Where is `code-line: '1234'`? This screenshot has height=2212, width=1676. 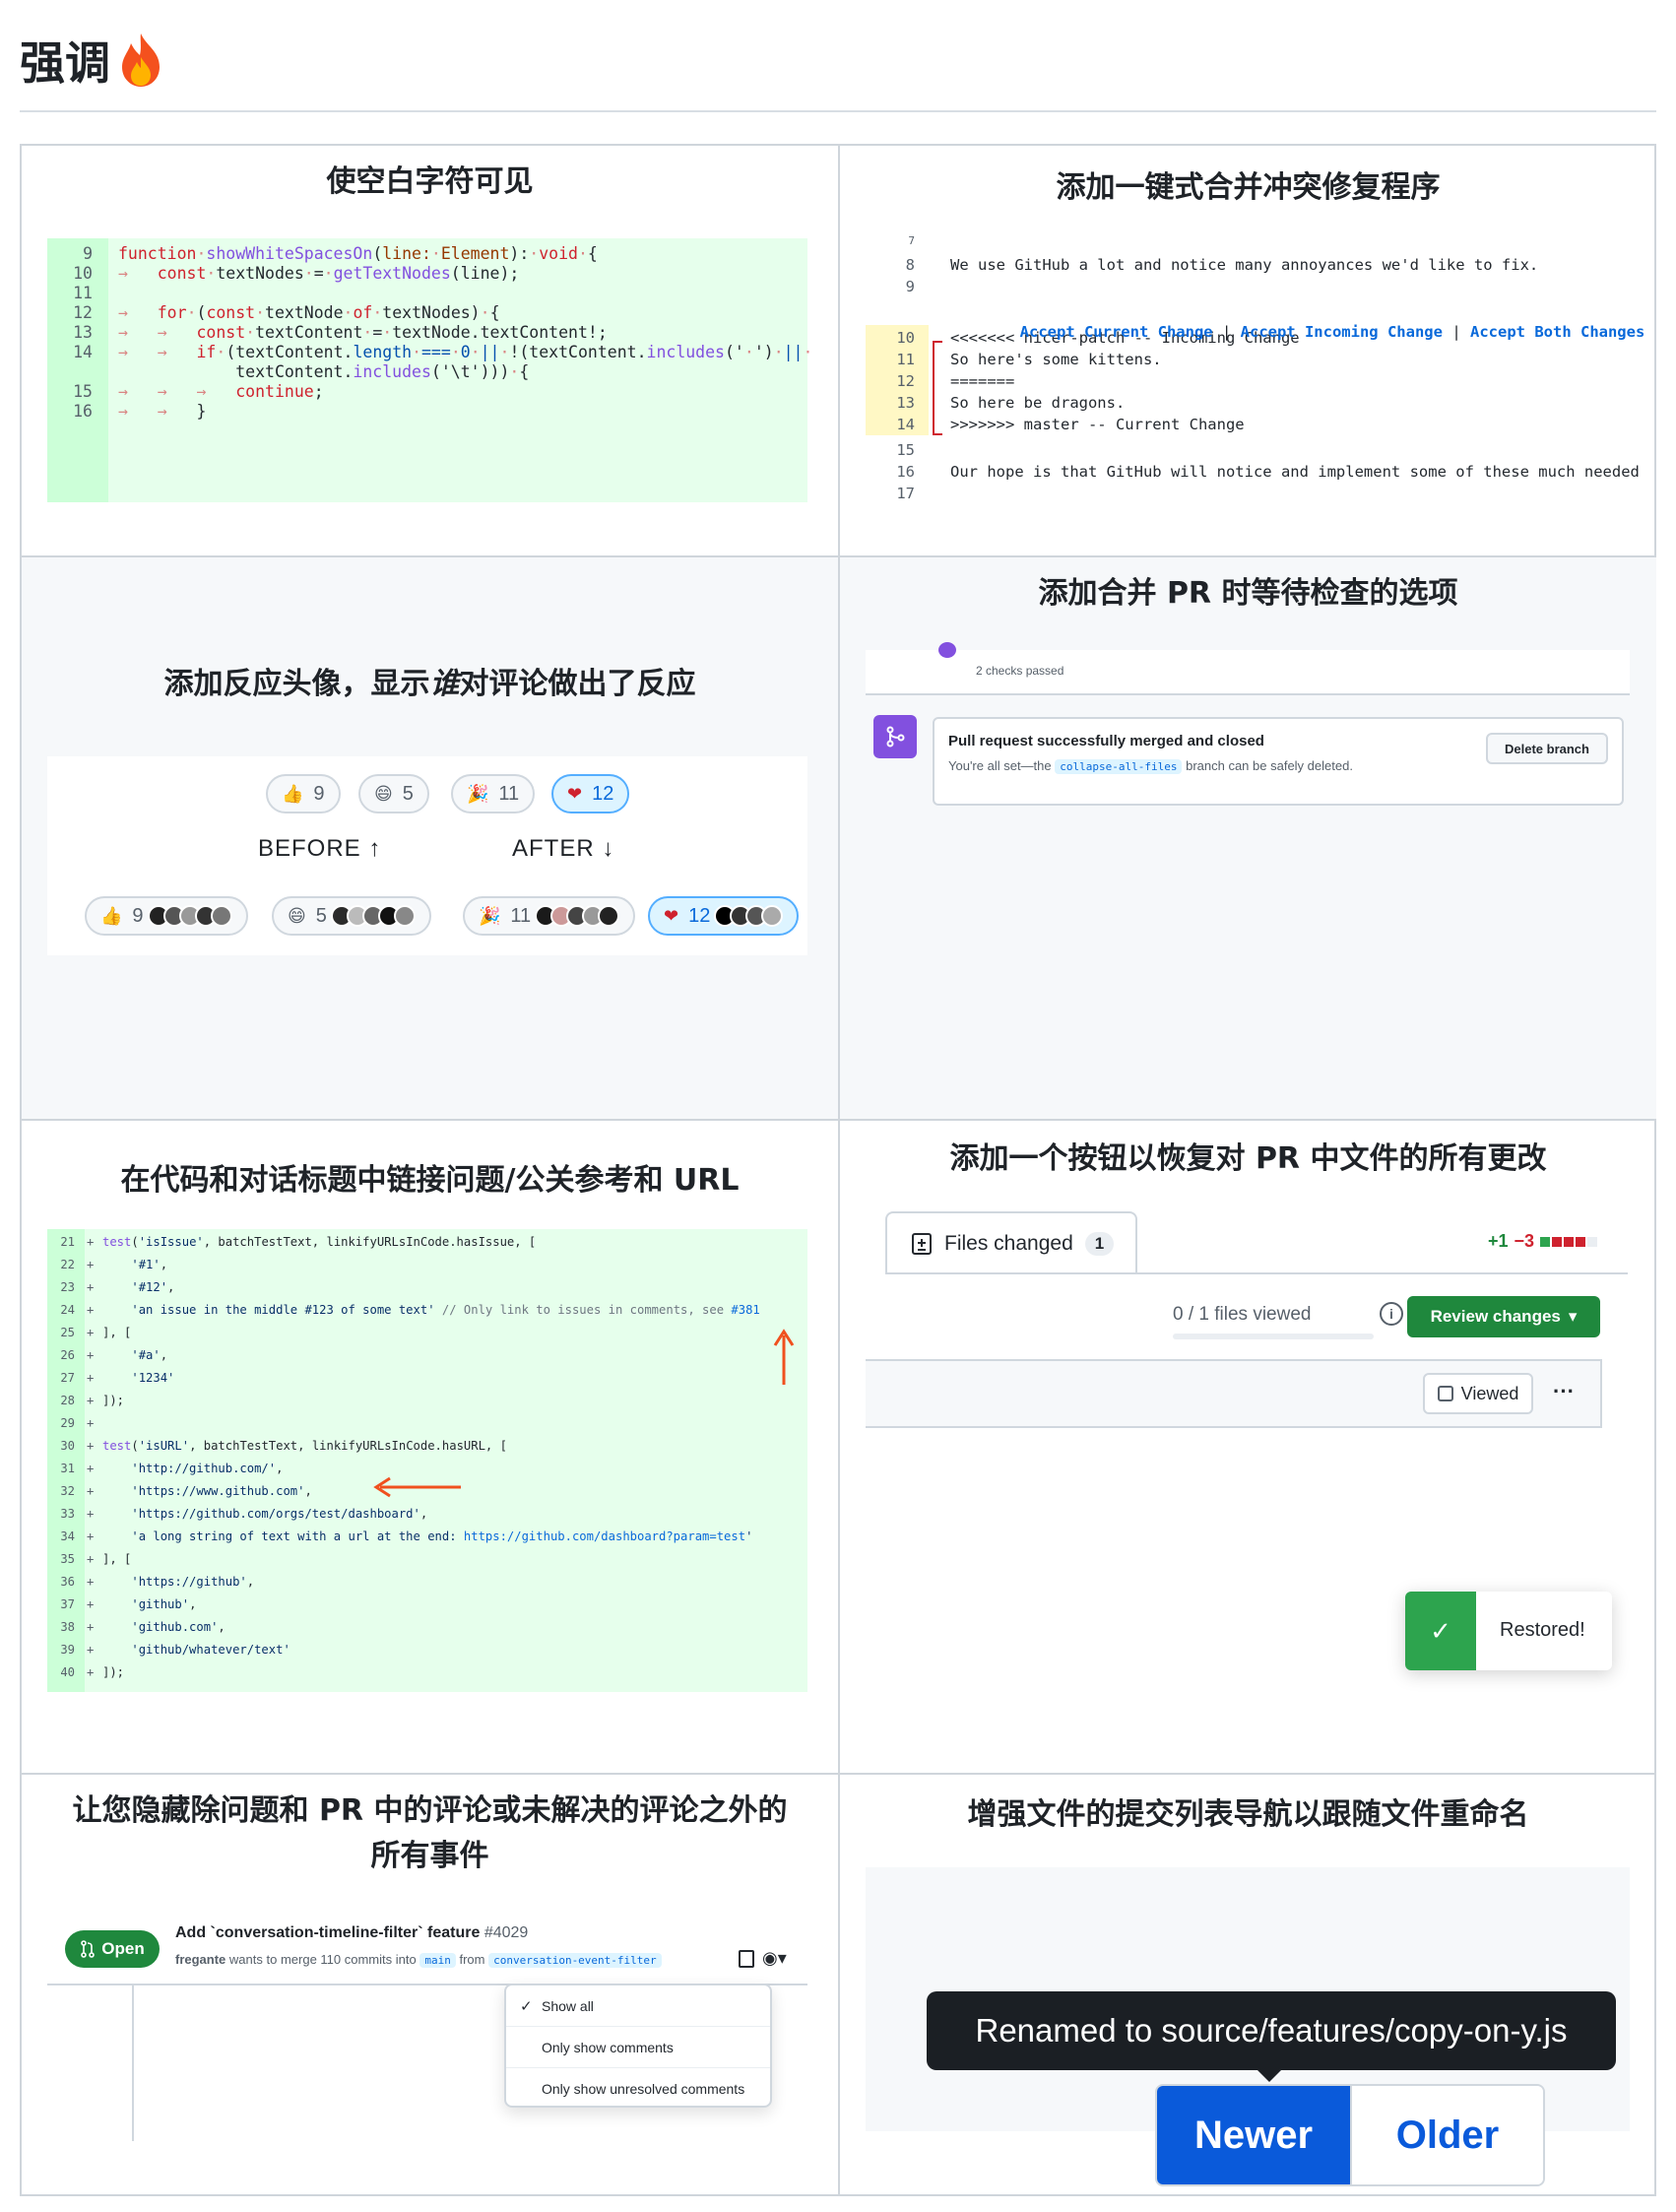
code-line: '1234' is located at coordinates (153, 1378).